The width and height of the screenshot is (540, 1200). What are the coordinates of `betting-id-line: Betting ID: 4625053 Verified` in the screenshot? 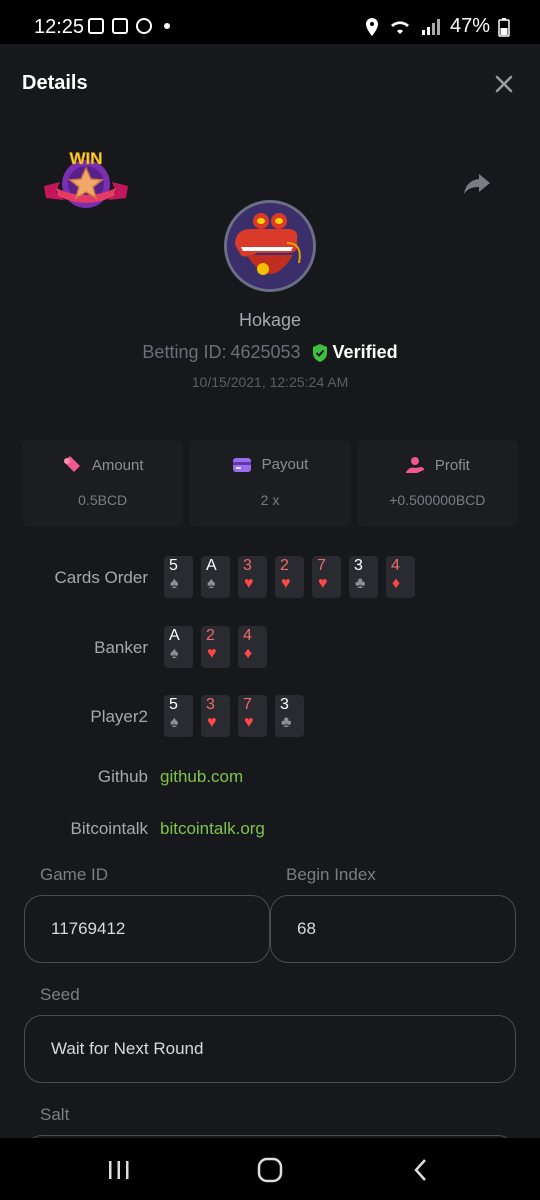 It's located at (270, 352).